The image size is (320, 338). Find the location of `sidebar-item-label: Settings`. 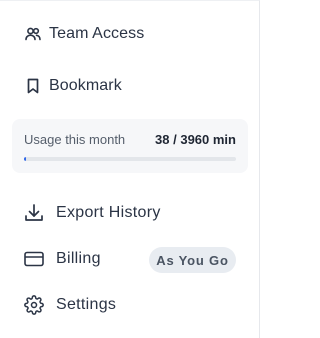

sidebar-item-label: Settings is located at coordinates (86, 304).